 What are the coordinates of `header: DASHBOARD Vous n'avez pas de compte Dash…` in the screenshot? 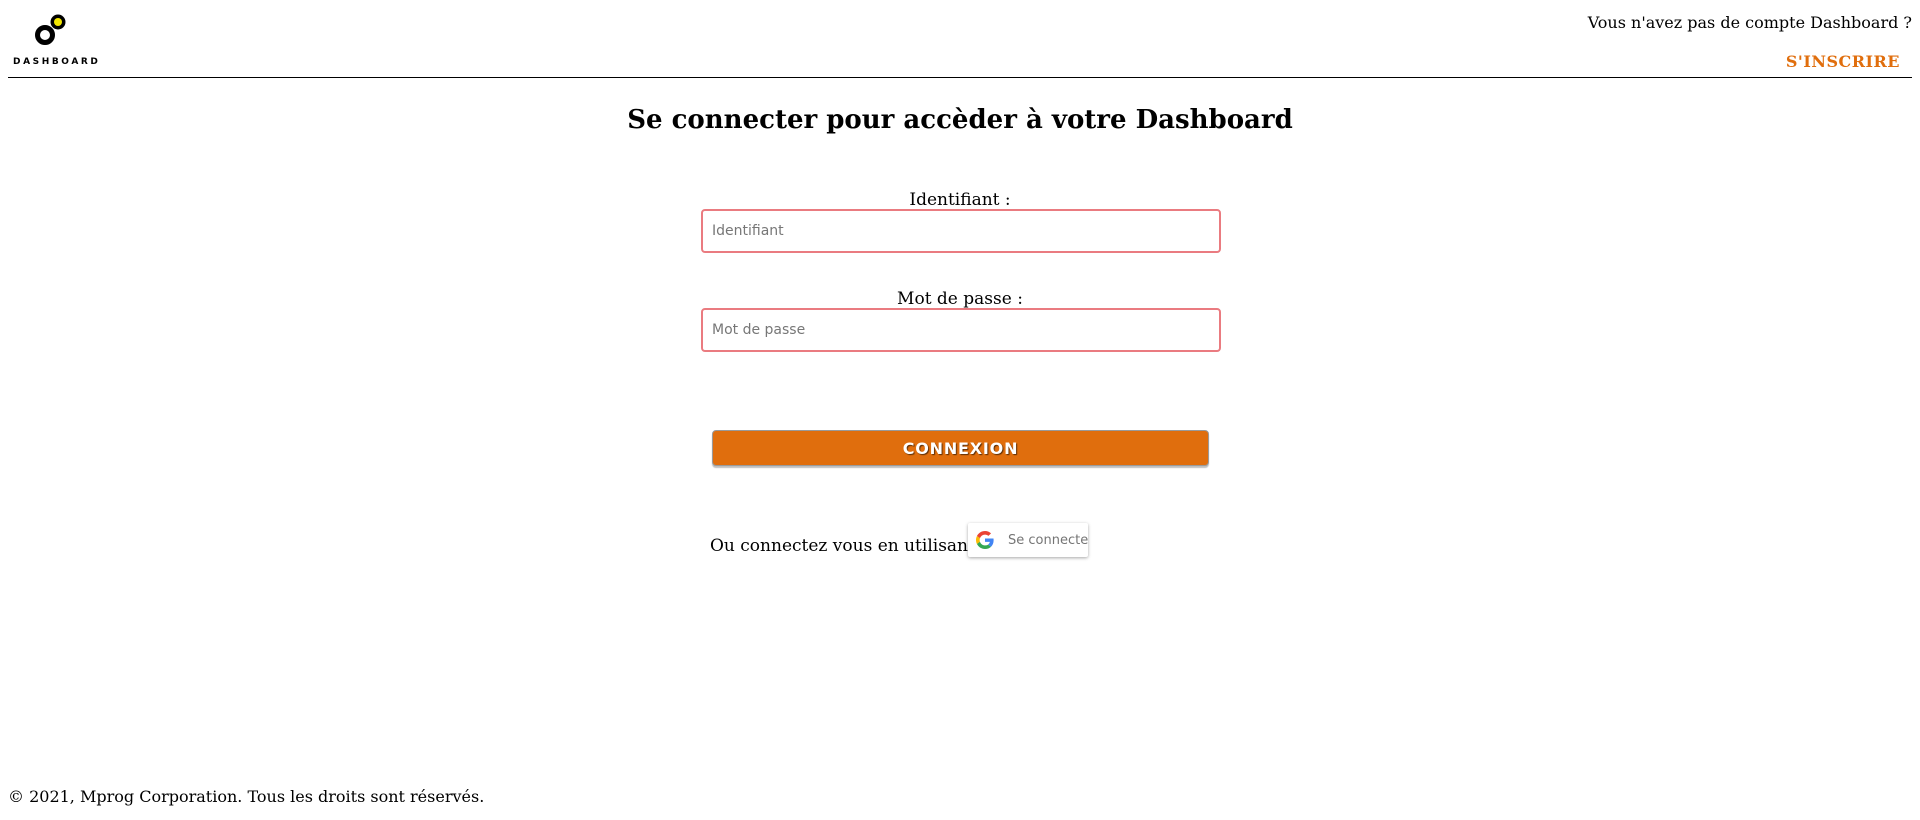 It's located at (960, 39).